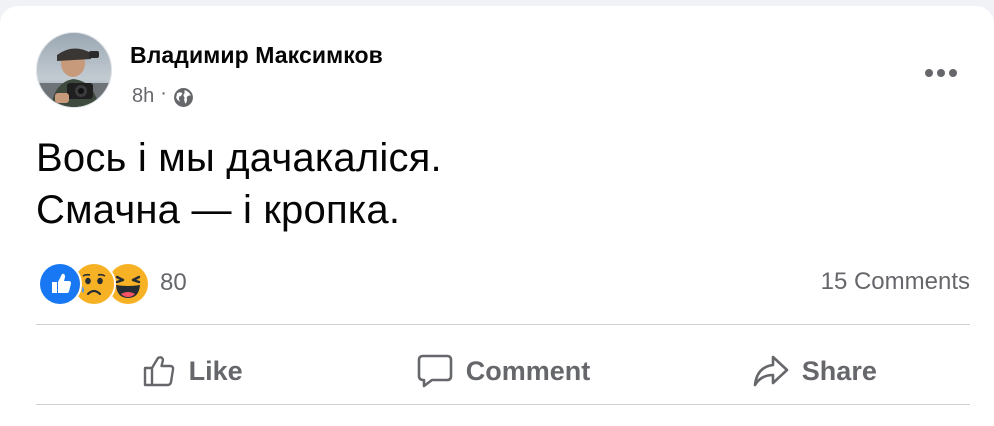 This screenshot has height=426, width=994. Describe the element at coordinates (839, 370) in the screenshot. I see `share-label: Share` at that location.